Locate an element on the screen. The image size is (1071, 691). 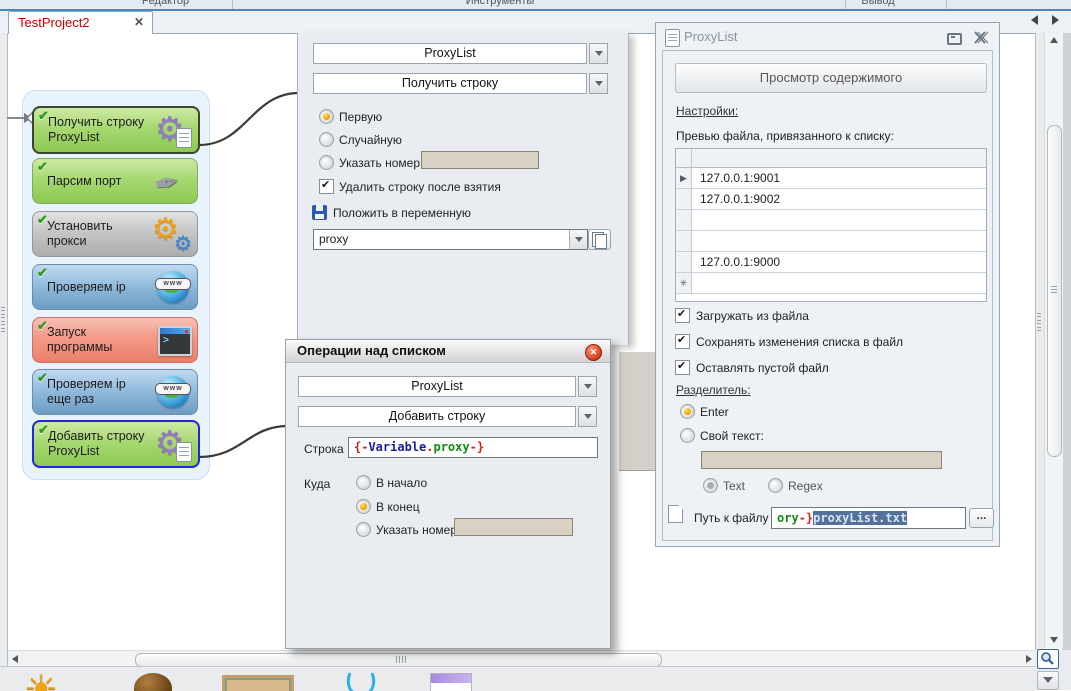
separator-link: Разделитель: is located at coordinates (713, 390).